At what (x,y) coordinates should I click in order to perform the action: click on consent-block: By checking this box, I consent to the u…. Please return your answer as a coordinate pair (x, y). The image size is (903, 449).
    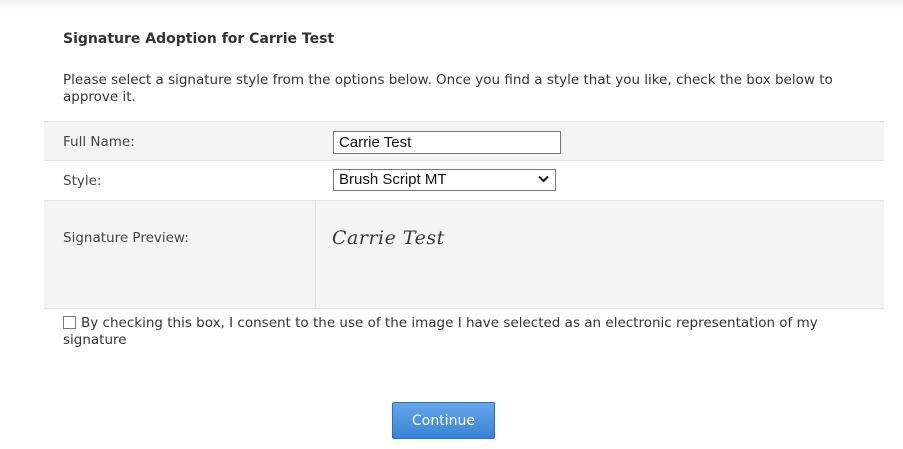
    Looking at the image, I should click on (453, 332).